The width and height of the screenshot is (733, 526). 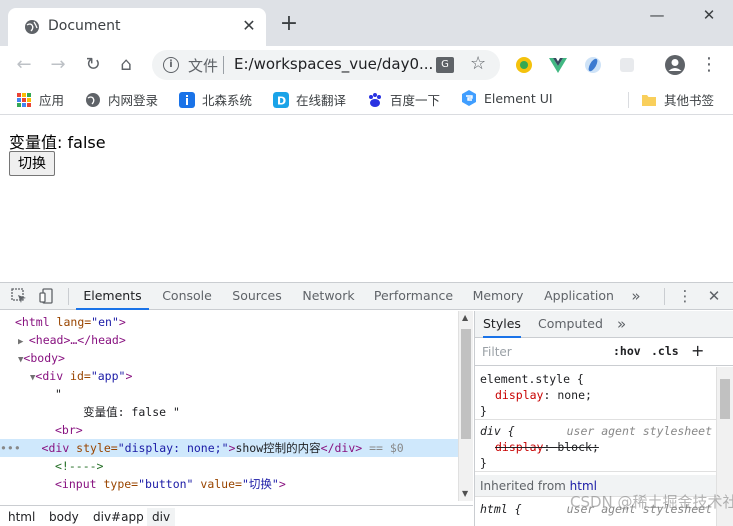 I want to click on bookmark-item-intranet: 内网登录, so click(x=121, y=100).